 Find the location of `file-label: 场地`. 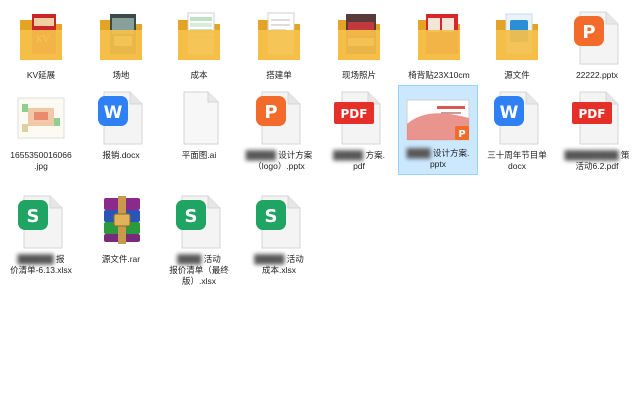

file-label: 场地 is located at coordinates (121, 75).